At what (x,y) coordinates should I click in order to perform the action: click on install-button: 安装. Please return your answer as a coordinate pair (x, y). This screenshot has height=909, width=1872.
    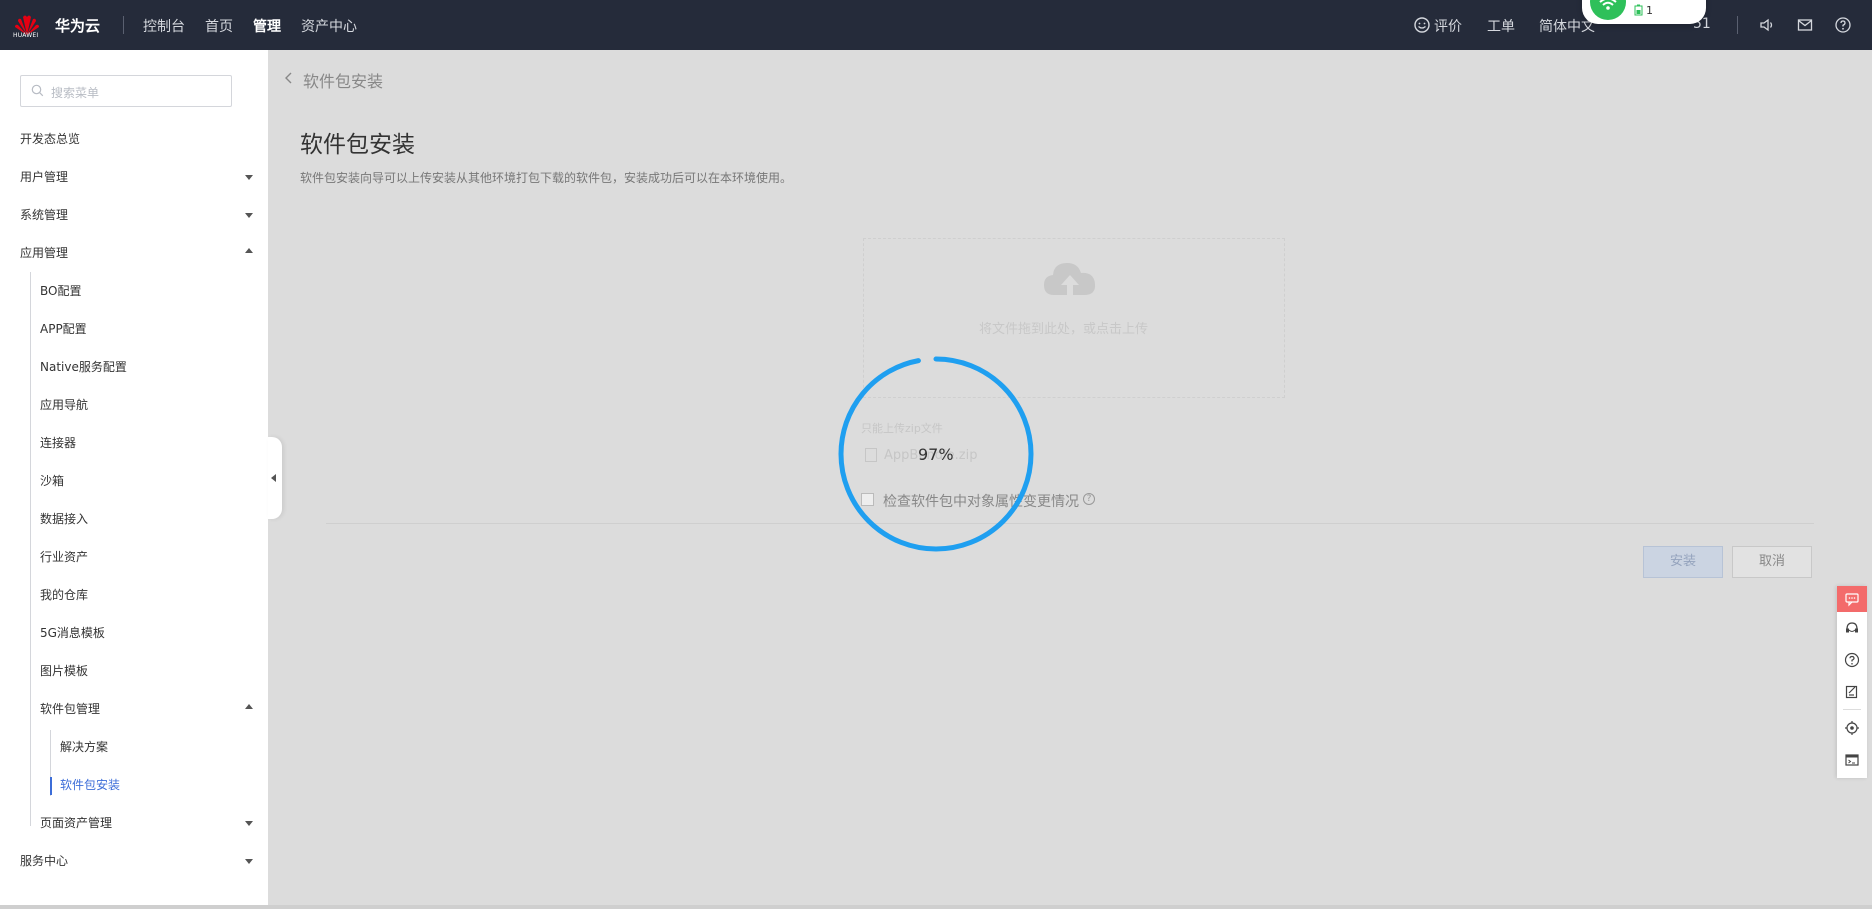
    Looking at the image, I should click on (1683, 562).